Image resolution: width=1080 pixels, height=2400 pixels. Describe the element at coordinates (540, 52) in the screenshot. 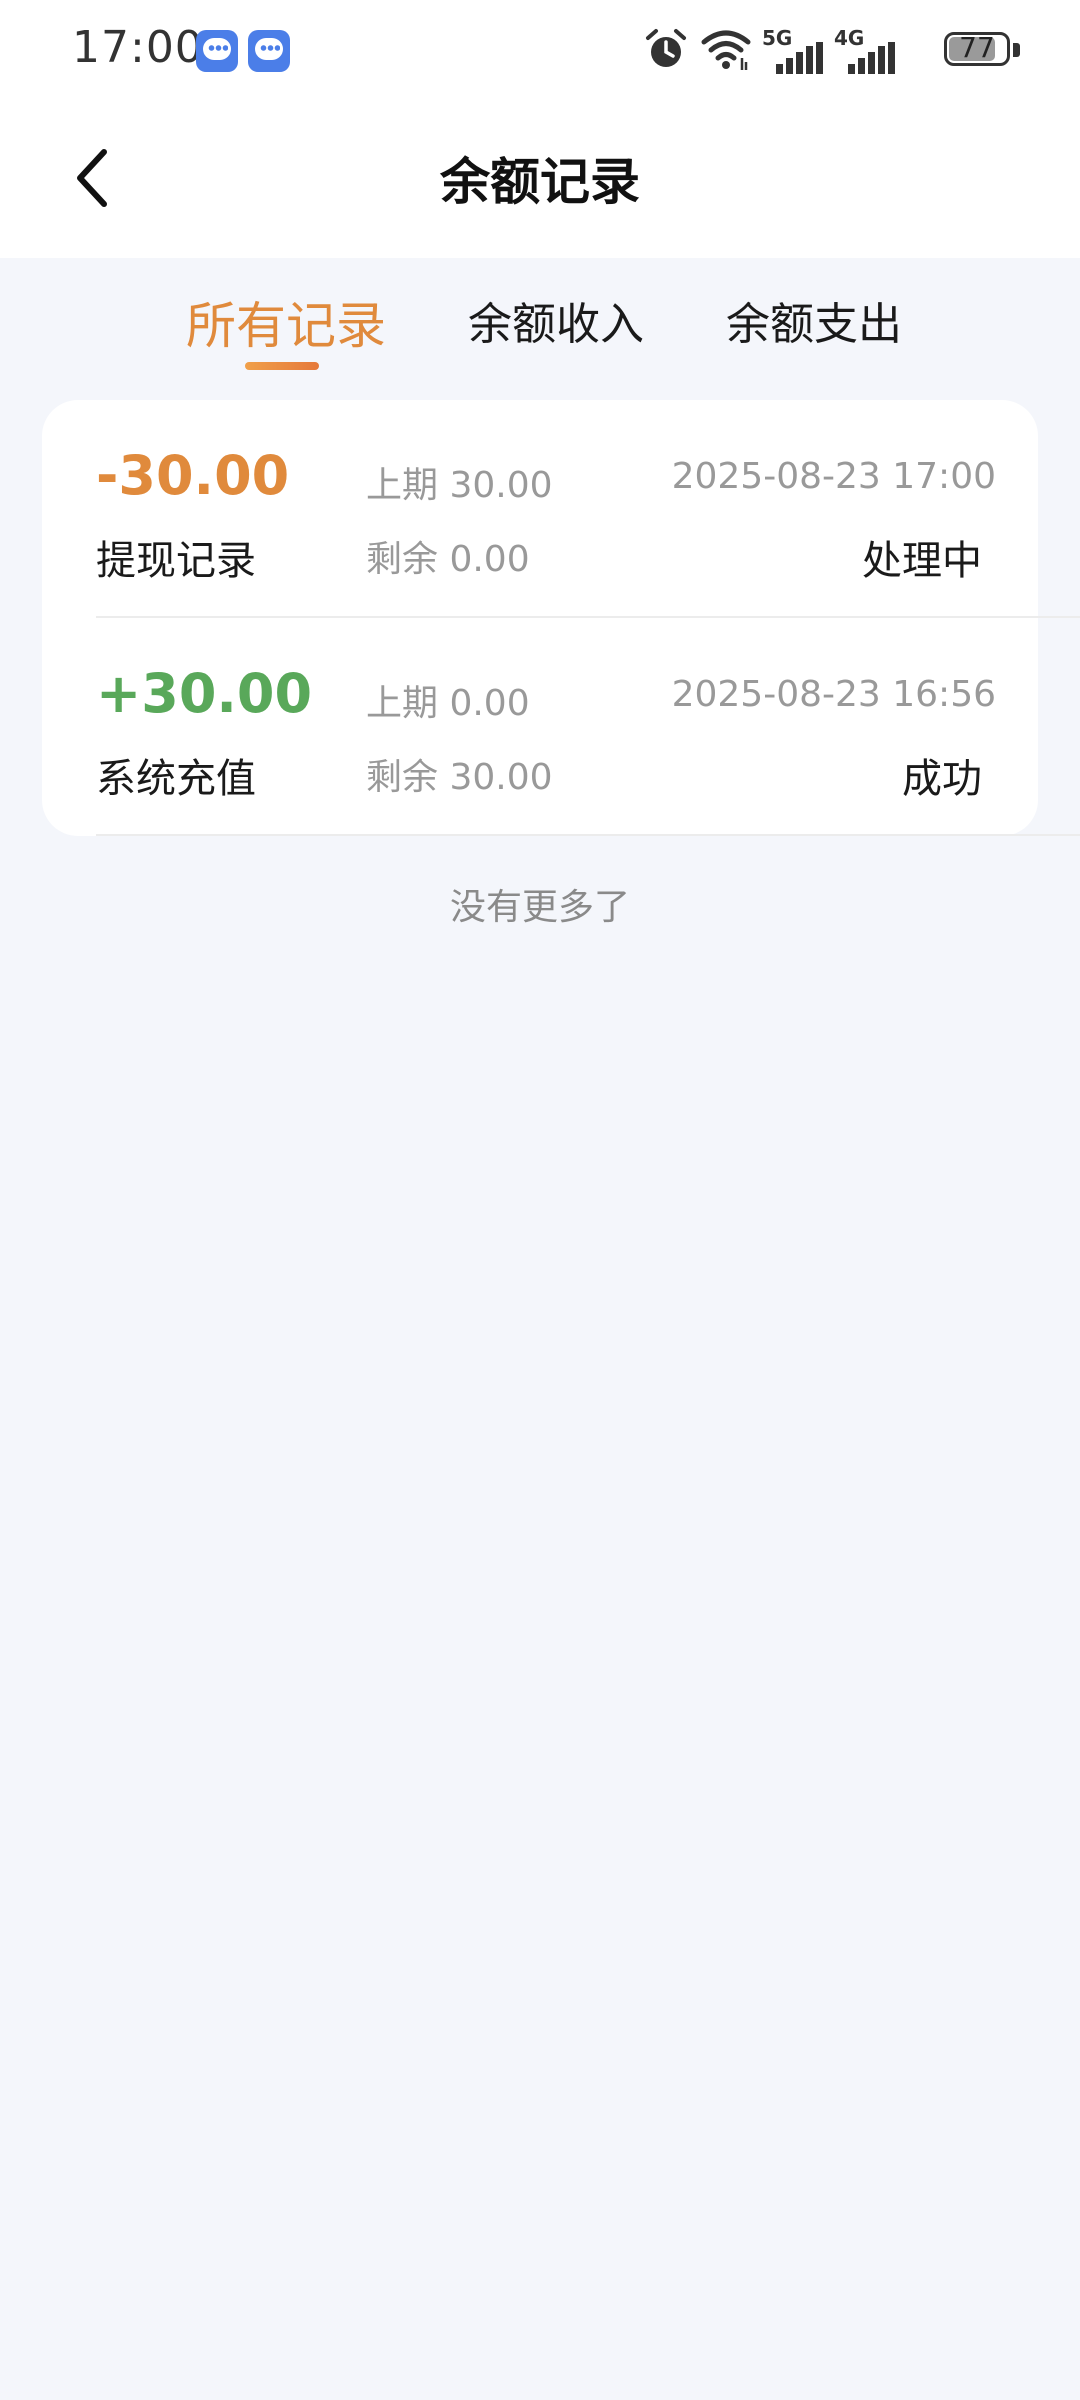

I see `status-bar: 17:00 5G 4G 77` at that location.